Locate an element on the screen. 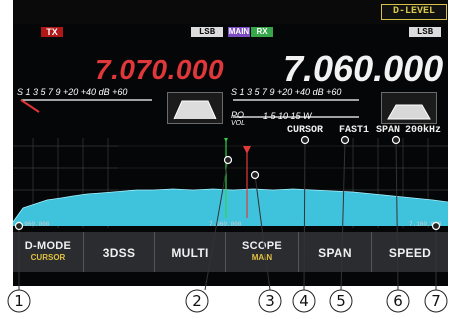 The height and width of the screenshot is (319, 449). callout-1-label: 1 is located at coordinates (19, 301).